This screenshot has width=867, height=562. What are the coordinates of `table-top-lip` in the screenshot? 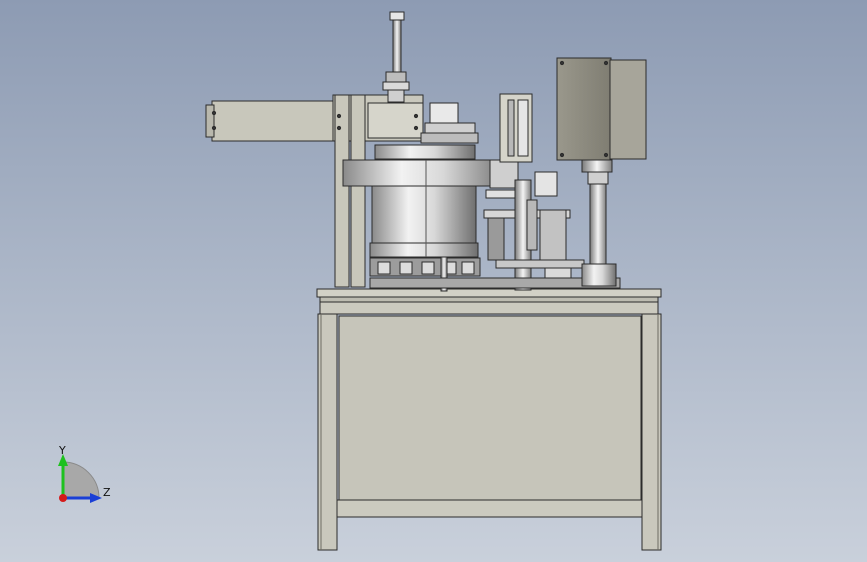 It's located at (489, 299).